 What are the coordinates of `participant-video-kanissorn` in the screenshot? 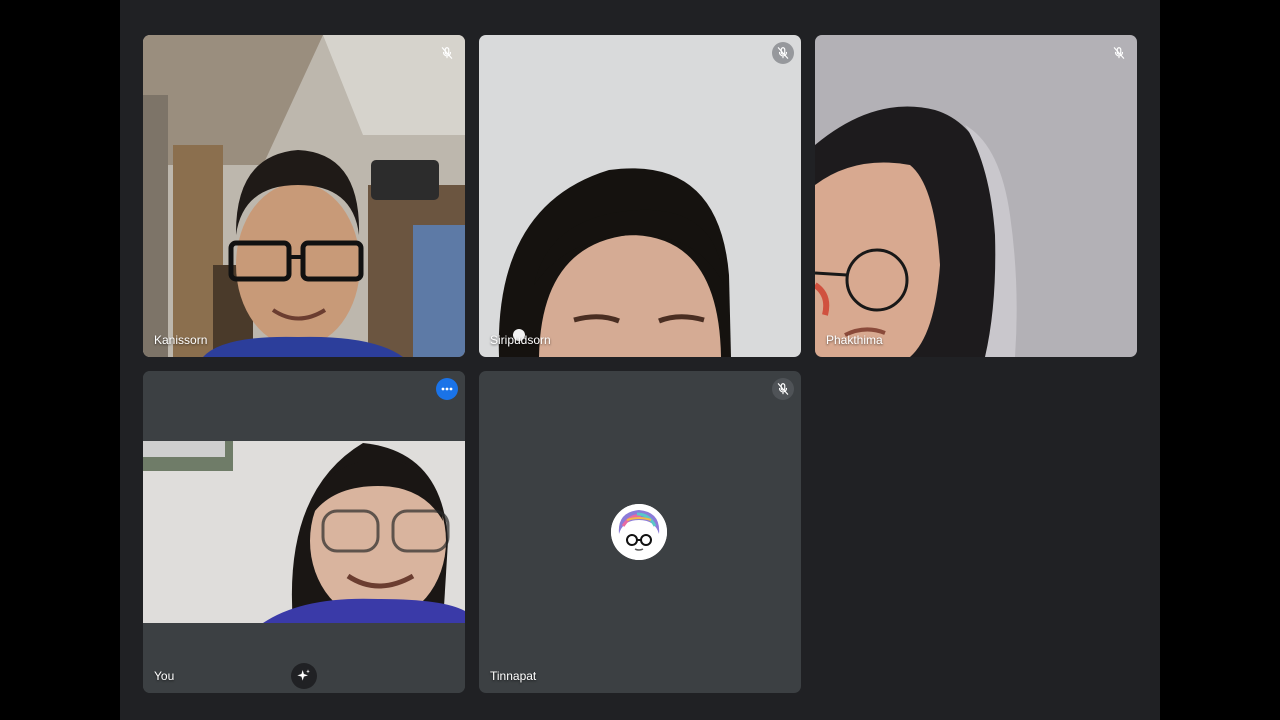 It's located at (304, 196).